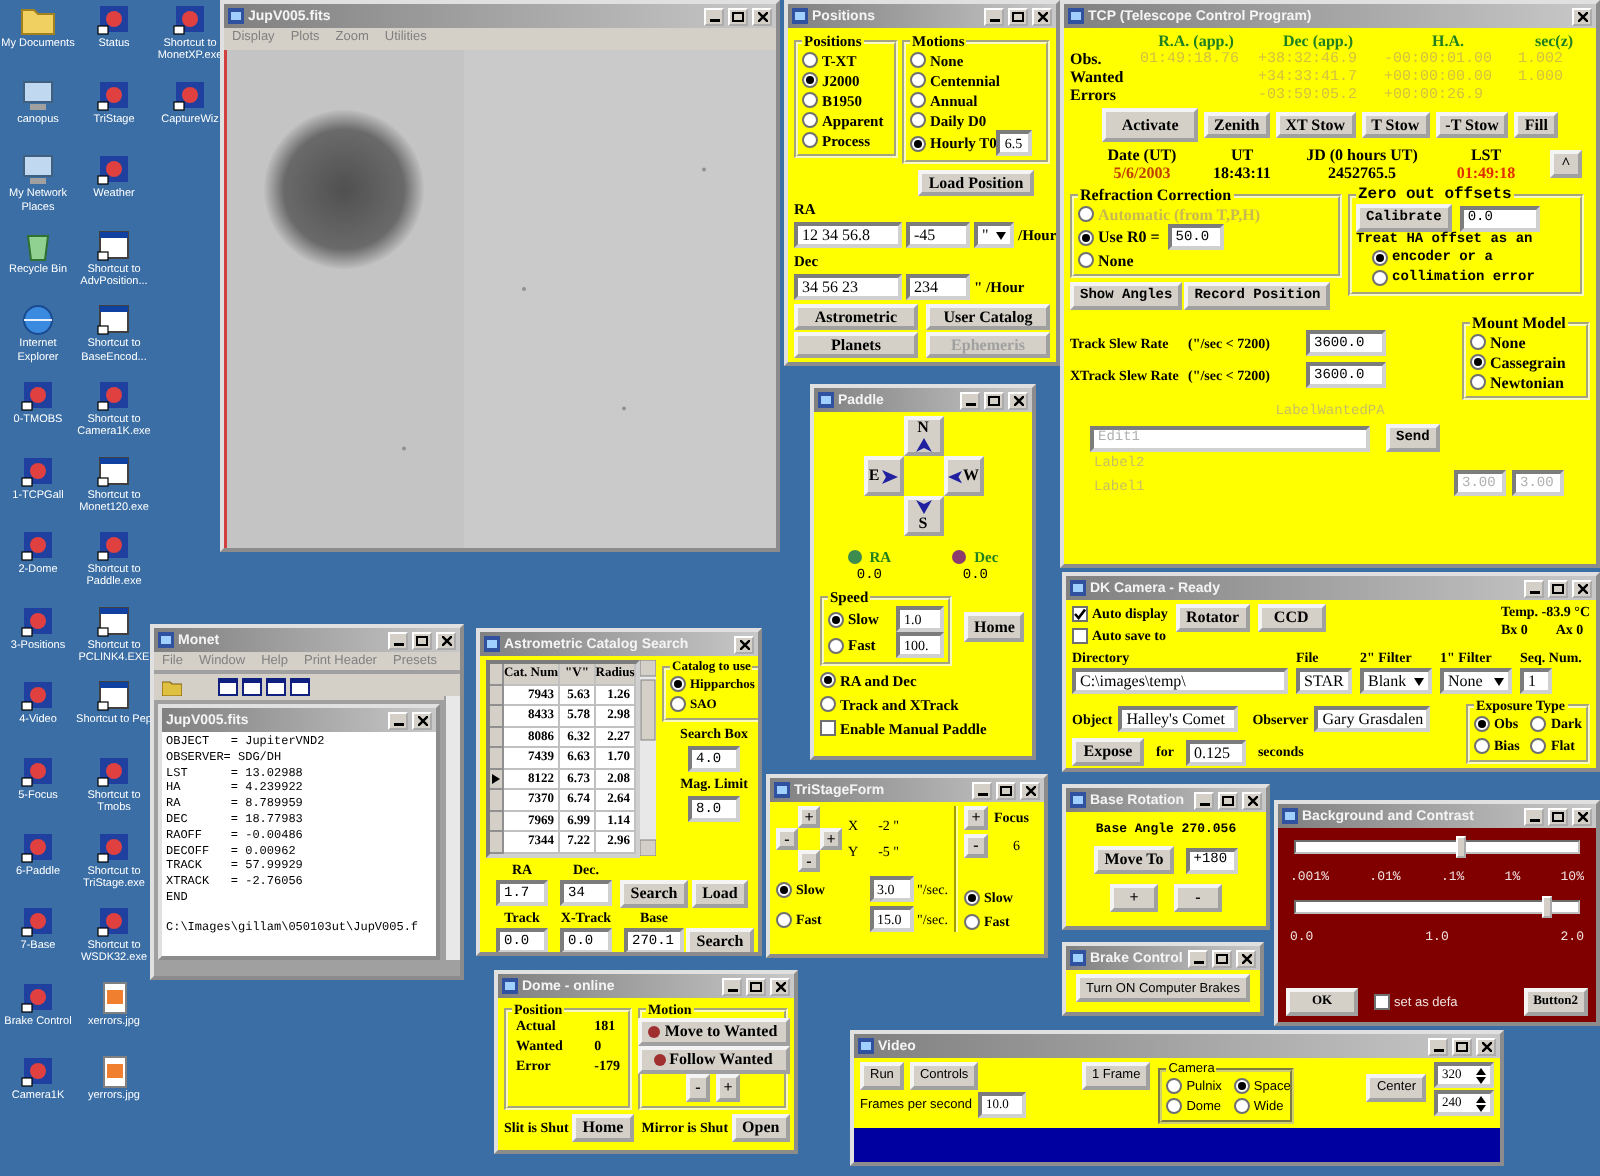 The width and height of the screenshot is (1600, 1176). What do you see at coordinates (923, 516) in the screenshot?
I see `direction-button: S` at bounding box center [923, 516].